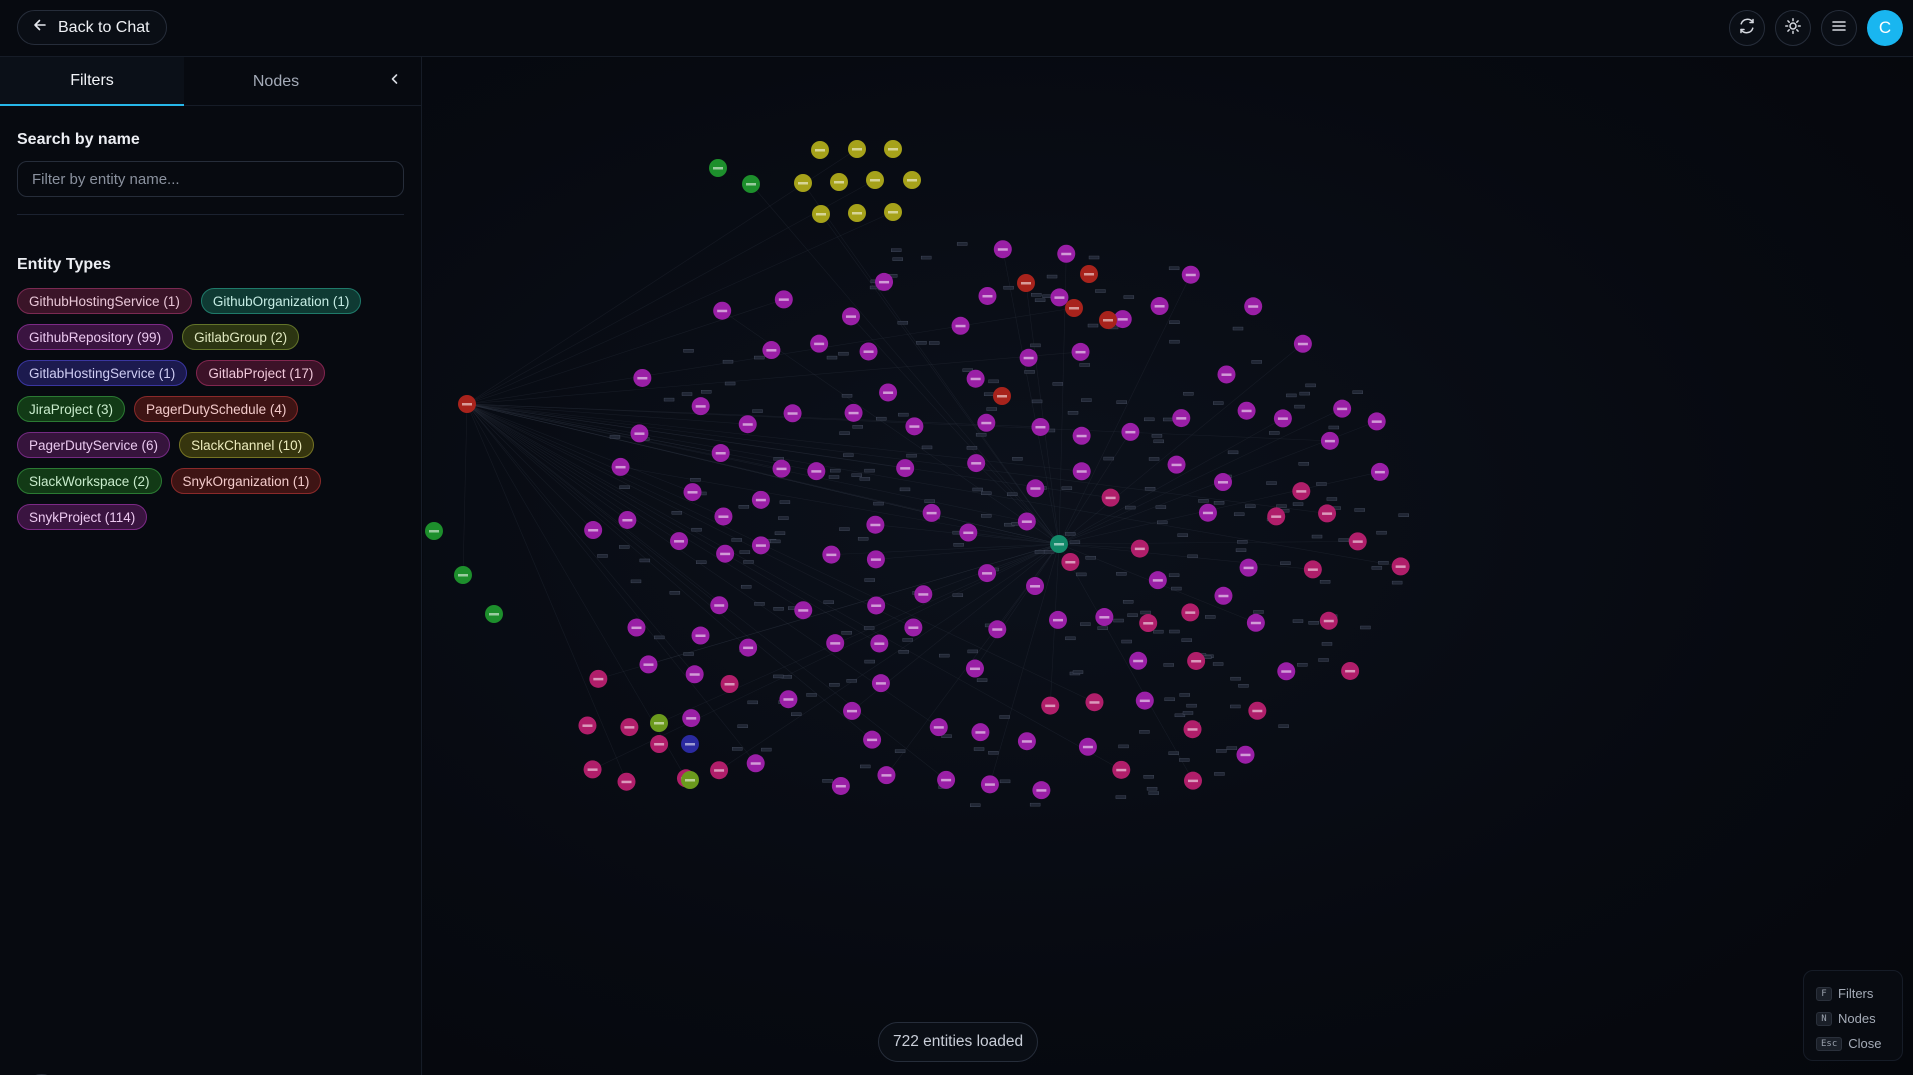 Image resolution: width=1913 pixels, height=1075 pixels. I want to click on entity-type-chip: GitlabHostingService (1), so click(102, 373).